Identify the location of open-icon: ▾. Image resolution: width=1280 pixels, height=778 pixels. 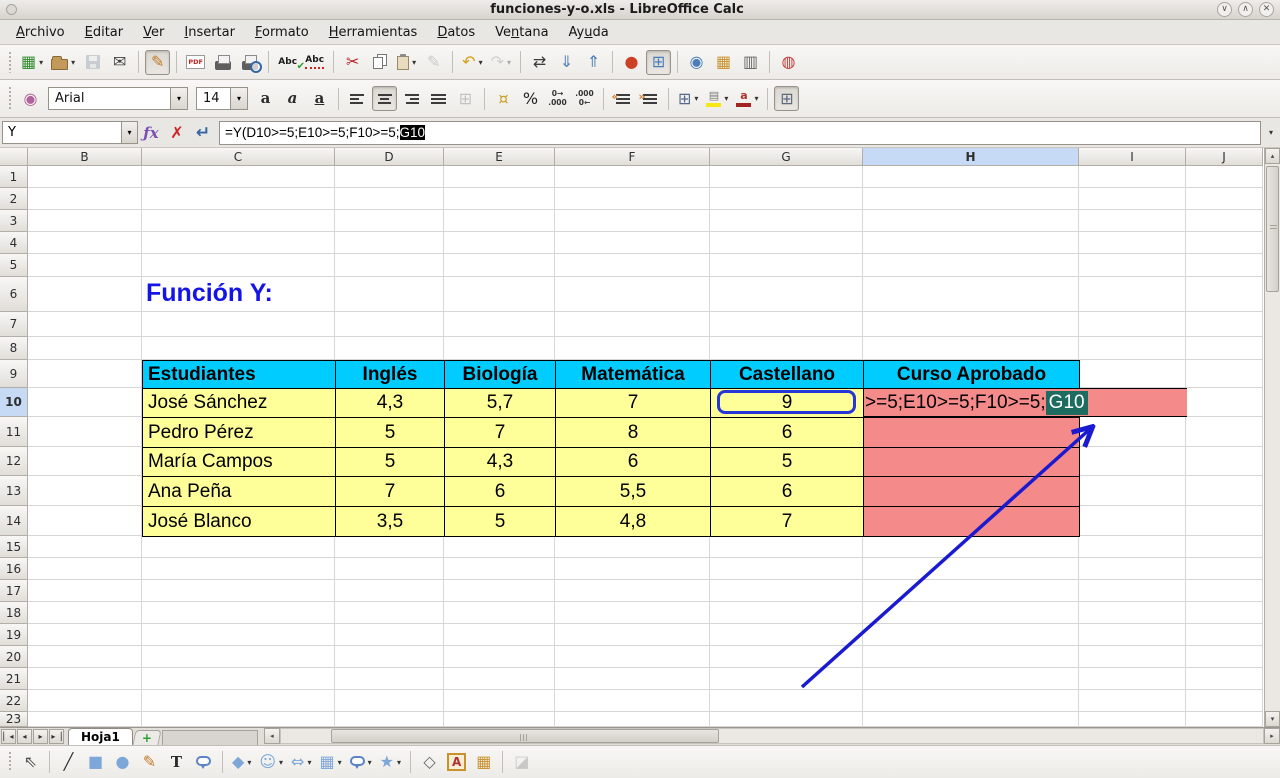
(63, 62).